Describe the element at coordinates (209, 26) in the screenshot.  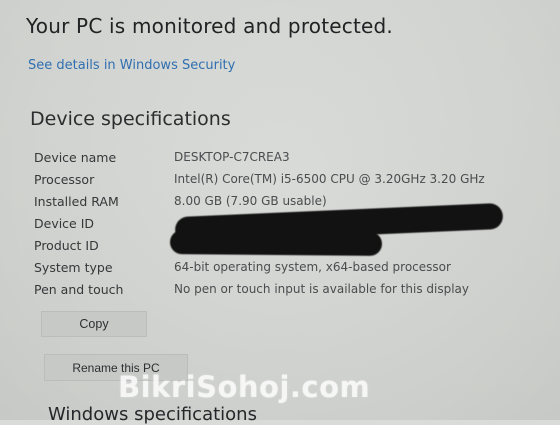
I see `protection-status-title: Your PC is monitored and protected.` at that location.